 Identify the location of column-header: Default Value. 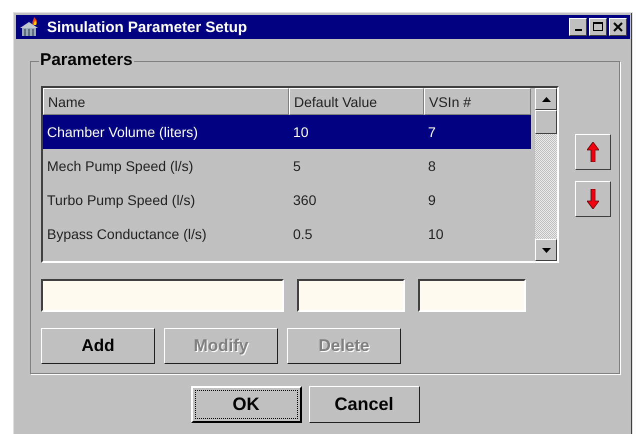
(356, 101).